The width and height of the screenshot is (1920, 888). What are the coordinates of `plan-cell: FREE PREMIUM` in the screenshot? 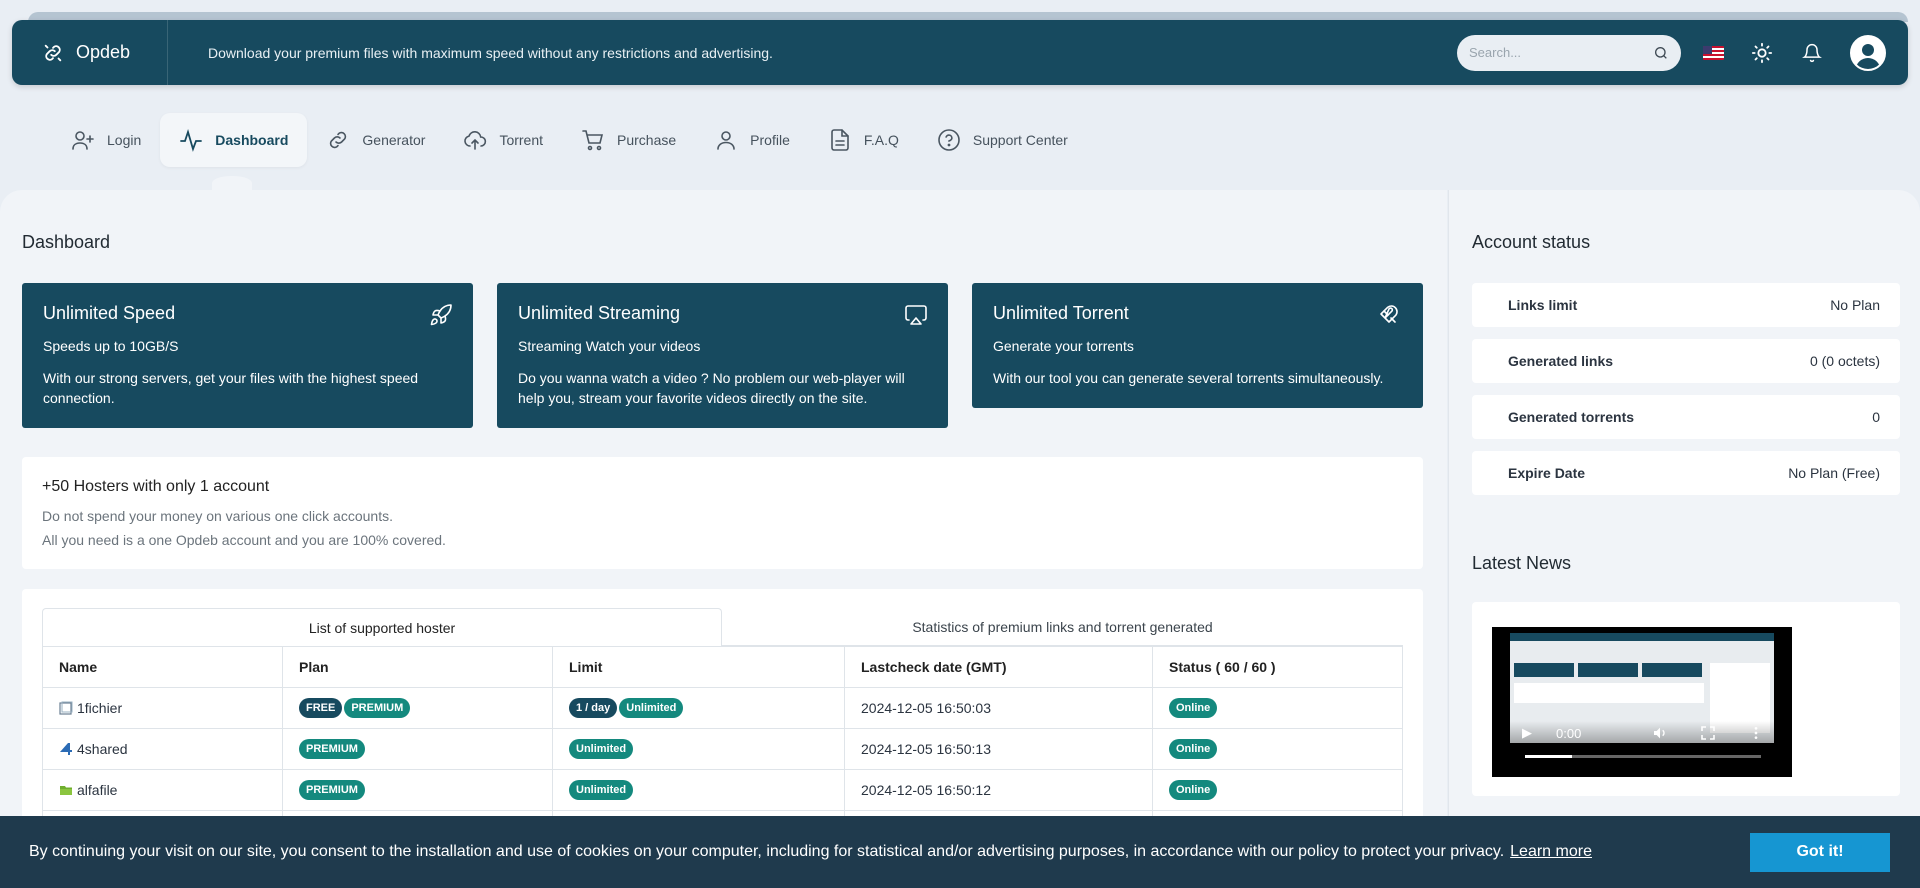 It's located at (417, 708).